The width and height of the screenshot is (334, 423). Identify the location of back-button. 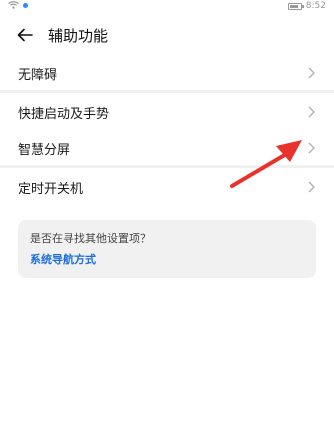
(25, 35).